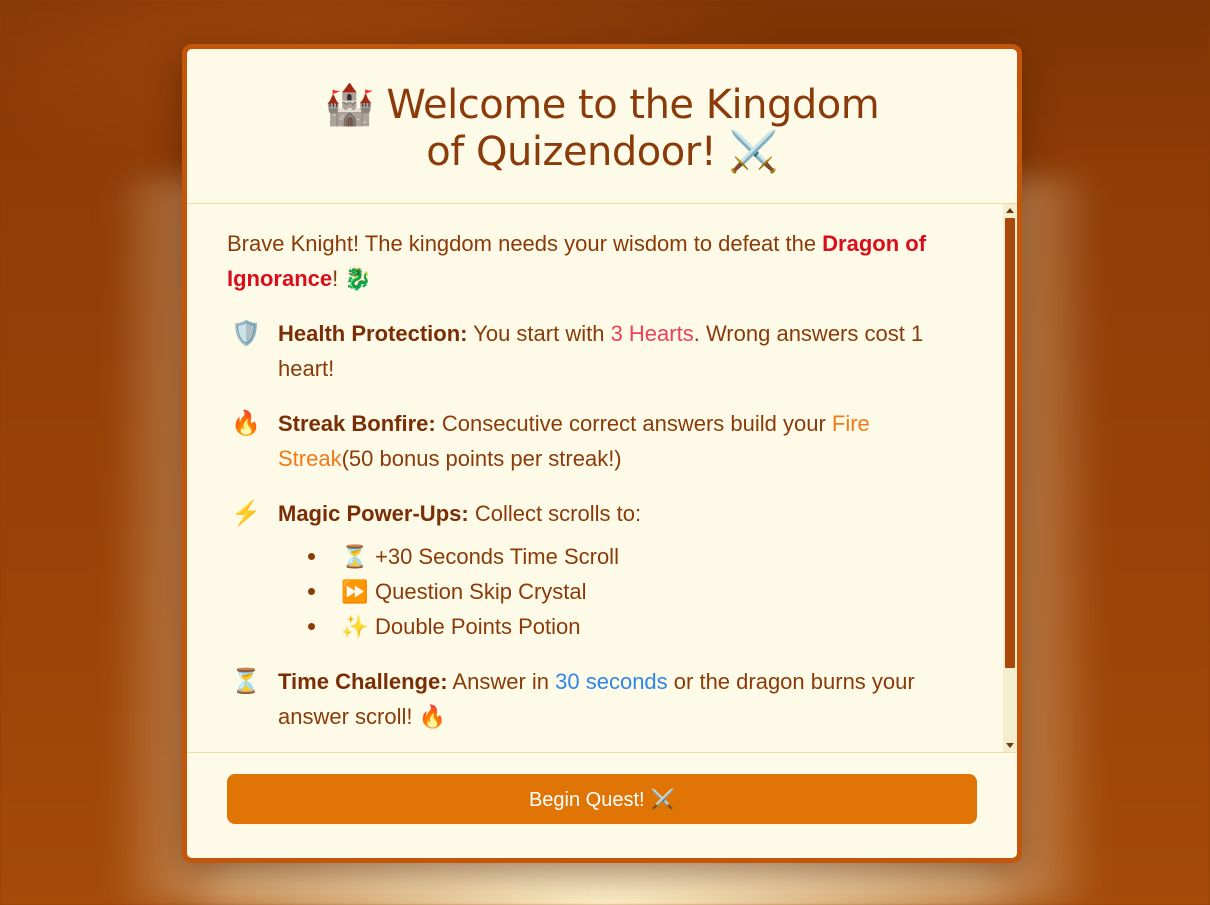 This screenshot has width=1210, height=905. Describe the element at coordinates (478, 626) in the screenshot. I see `powerup-label: Double Points Potion` at that location.